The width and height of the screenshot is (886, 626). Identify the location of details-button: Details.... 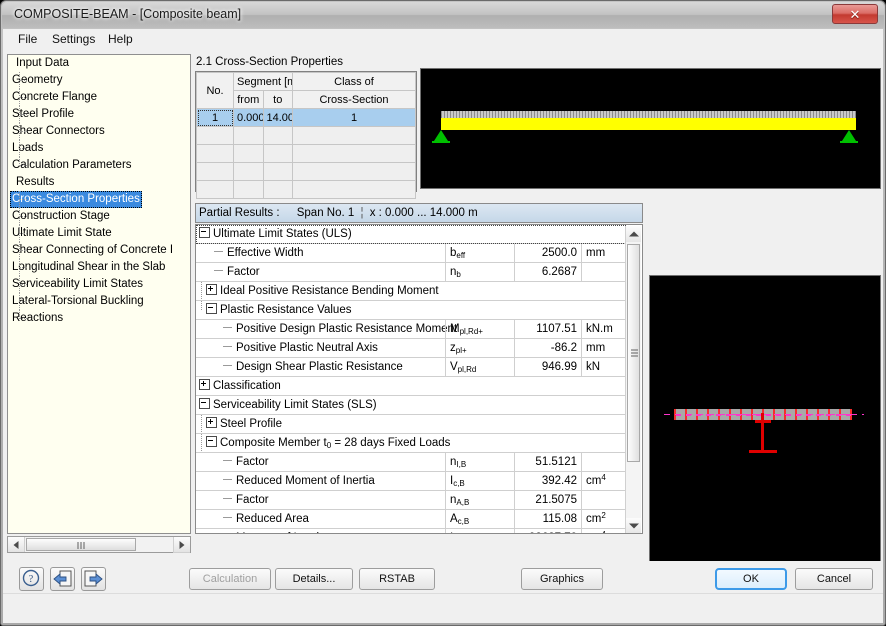
(314, 579).